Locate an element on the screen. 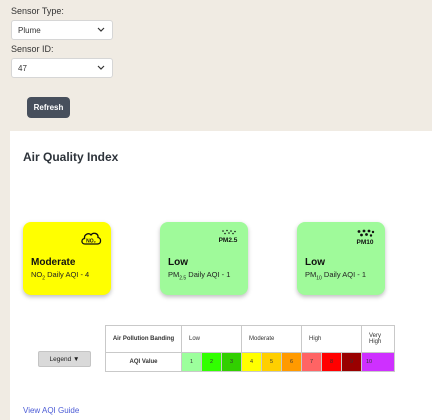  sensor-type-select: Plume is located at coordinates (62, 30).